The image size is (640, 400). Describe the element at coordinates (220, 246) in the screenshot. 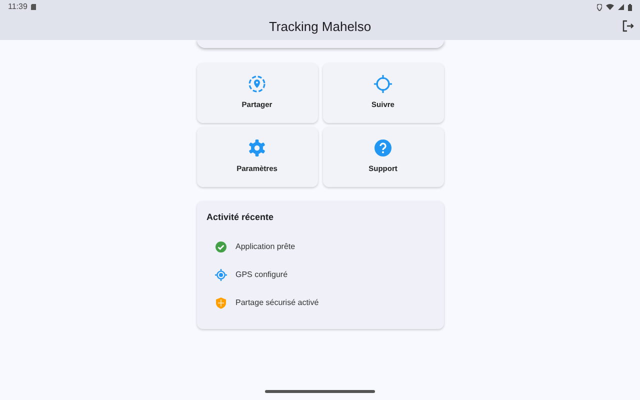

I see `check-circle-icon` at that location.